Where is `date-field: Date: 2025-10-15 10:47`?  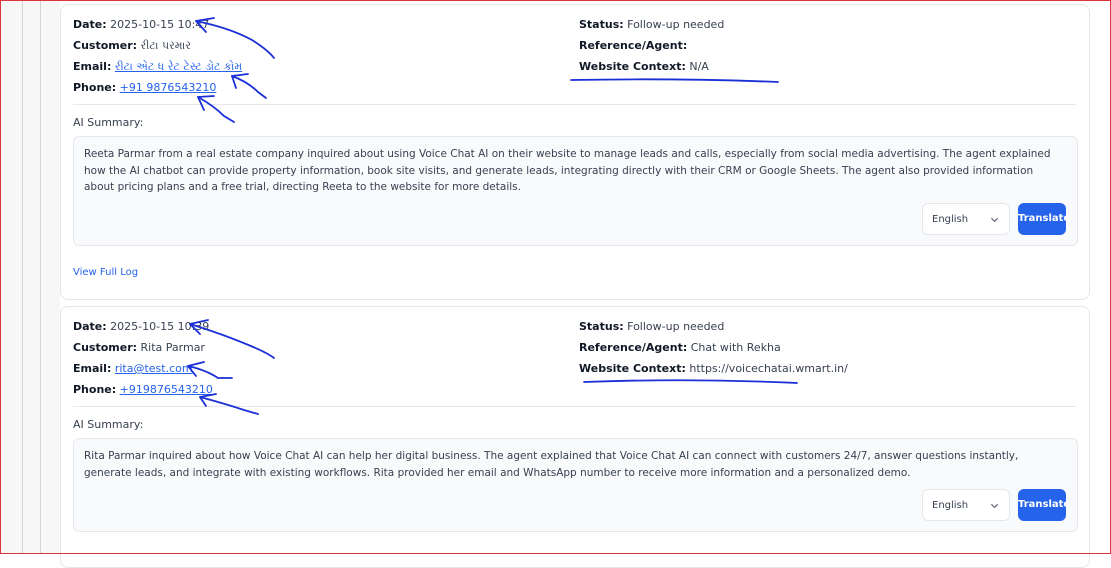 date-field: Date: 2025-10-15 10:47 is located at coordinates (141, 25).